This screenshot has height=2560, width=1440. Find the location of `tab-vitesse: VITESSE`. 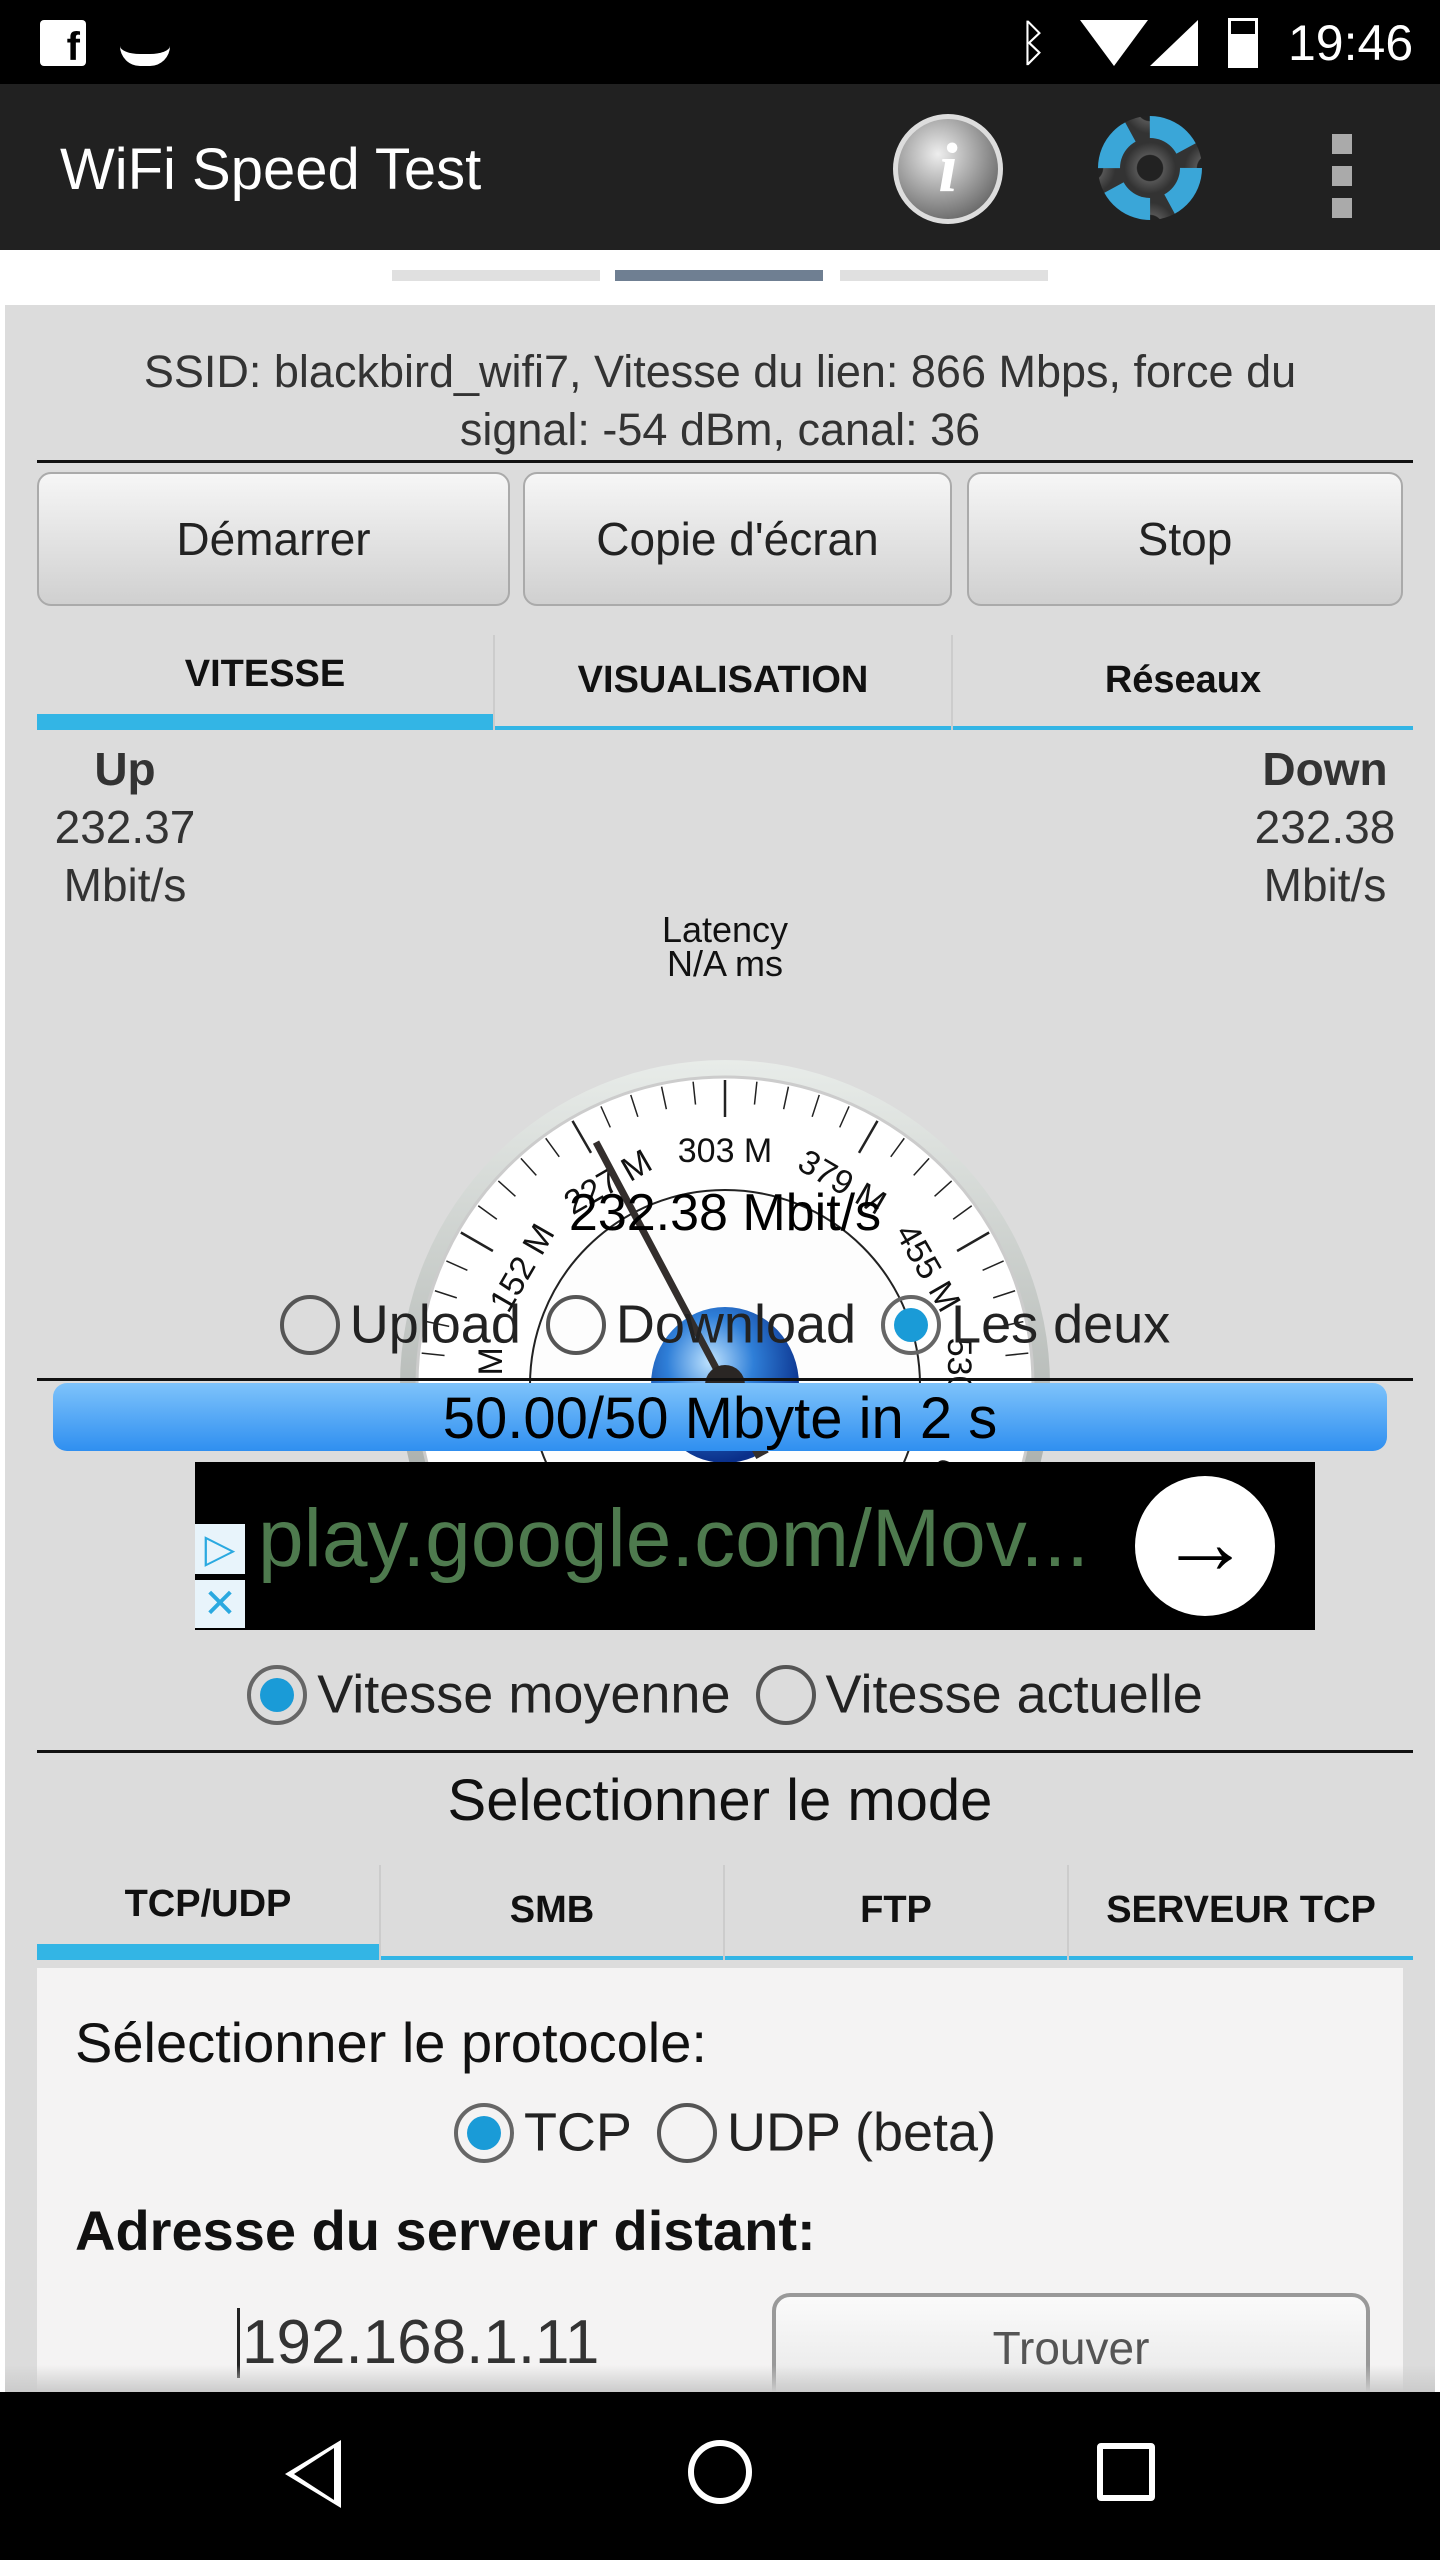

tab-vitesse: VITESSE is located at coordinates (265, 682).